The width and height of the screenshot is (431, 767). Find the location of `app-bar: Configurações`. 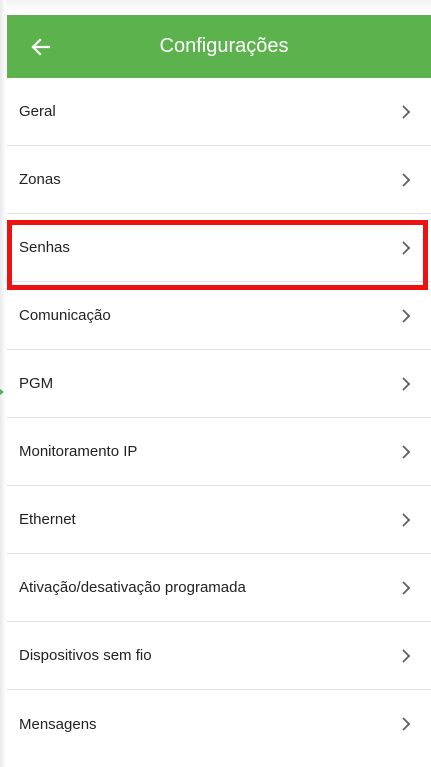

app-bar: Configurações is located at coordinates (219, 46).